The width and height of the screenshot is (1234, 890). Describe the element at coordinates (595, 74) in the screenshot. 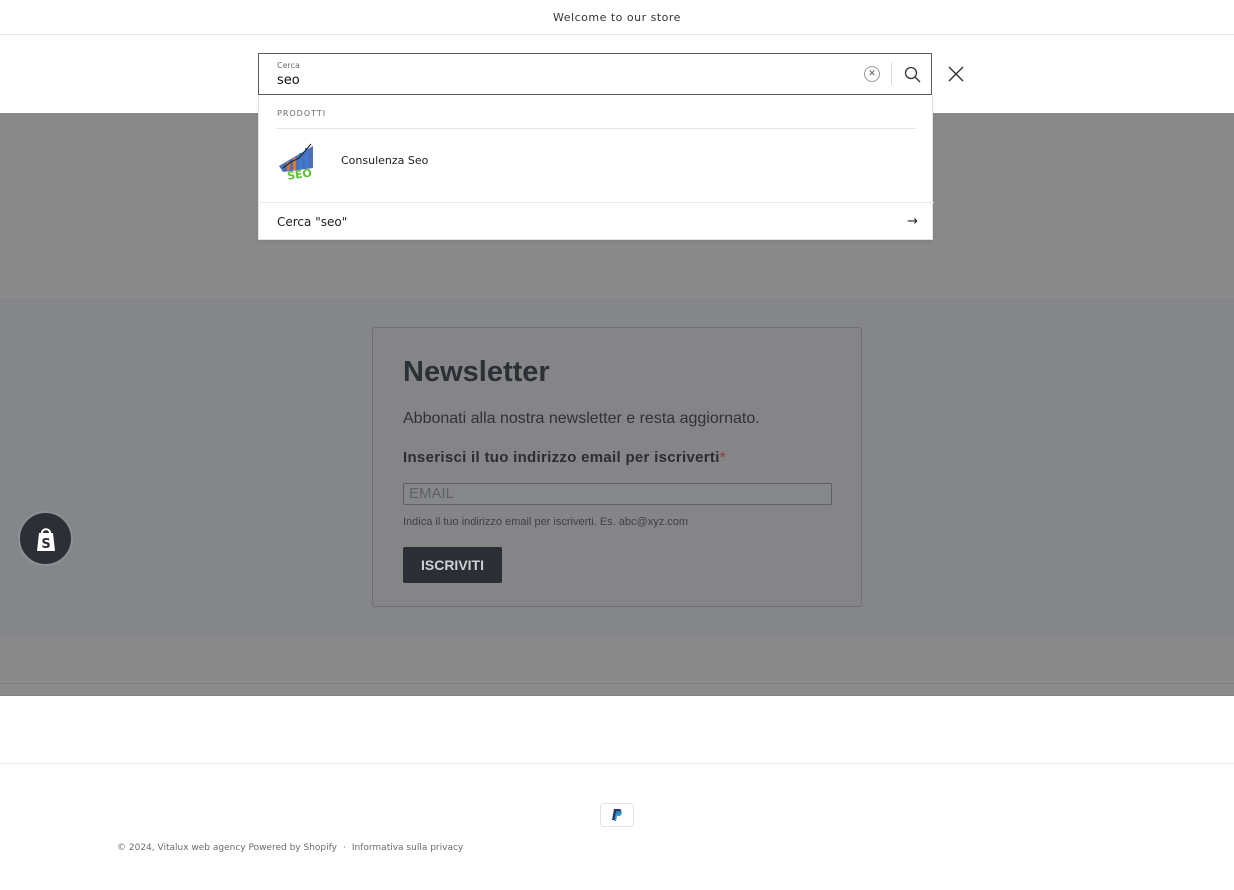

I see `search-input: Cerca seo ✕` at that location.